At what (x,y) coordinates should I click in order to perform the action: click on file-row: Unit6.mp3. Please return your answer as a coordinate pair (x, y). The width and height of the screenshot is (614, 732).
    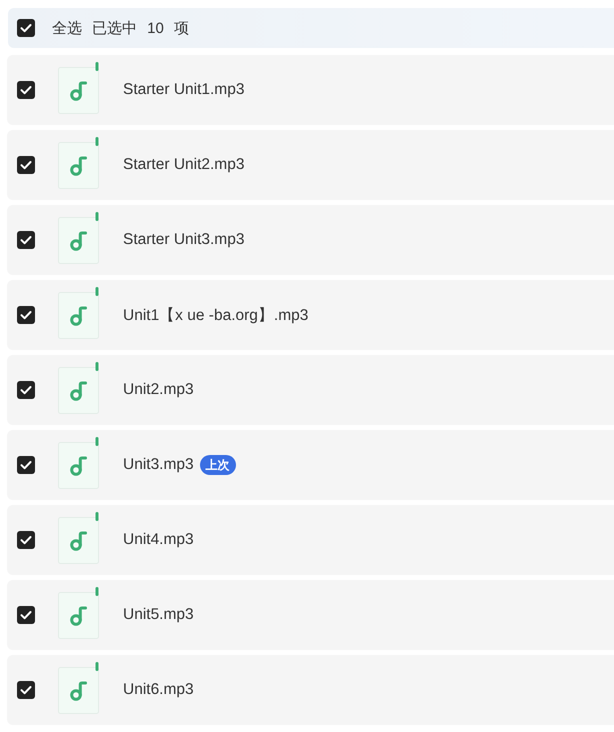
    Looking at the image, I should click on (310, 690).